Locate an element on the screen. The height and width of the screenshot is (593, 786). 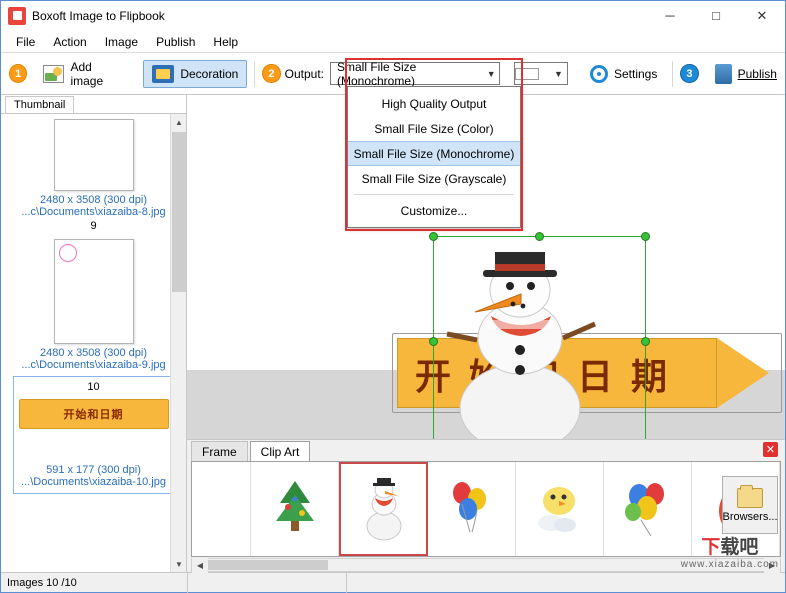
selection-box is located at coordinates (539, 335).